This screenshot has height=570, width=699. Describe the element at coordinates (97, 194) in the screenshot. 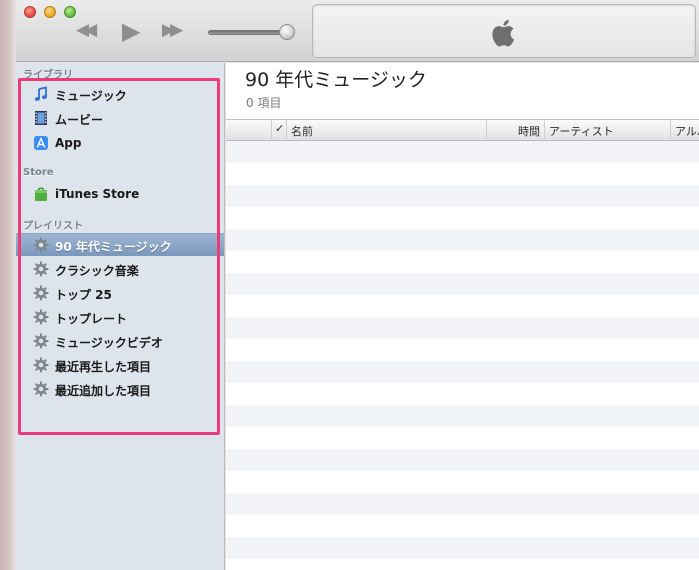

I see `sidebar-item-label: iTunes Store` at that location.